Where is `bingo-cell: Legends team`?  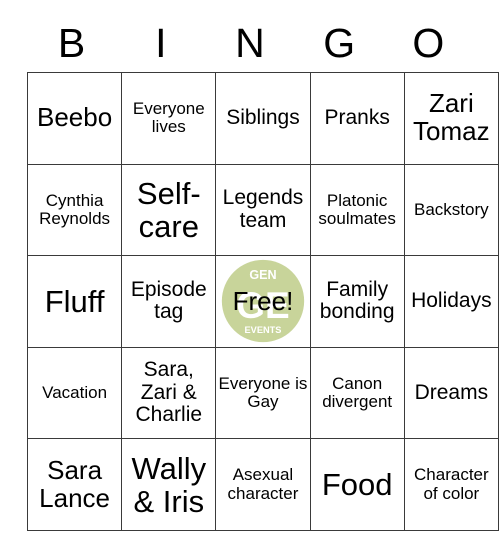
bingo-cell: Legends team is located at coordinates (263, 210).